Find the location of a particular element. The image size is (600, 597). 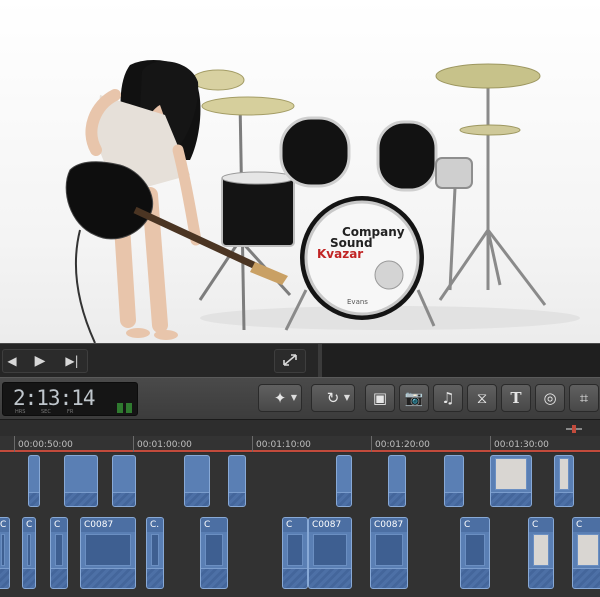

transport-bar: ◀ ▶ ▶| is located at coordinates (300, 360).